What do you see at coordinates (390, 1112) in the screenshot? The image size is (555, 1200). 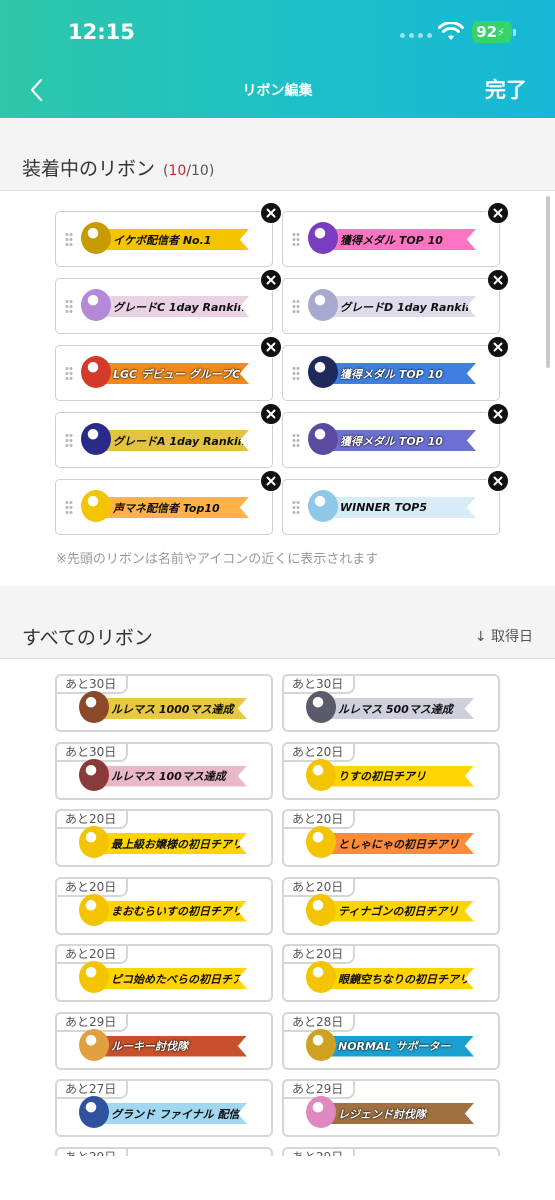 I see `ribbon-badge: レジェンド討伐隊` at bounding box center [390, 1112].